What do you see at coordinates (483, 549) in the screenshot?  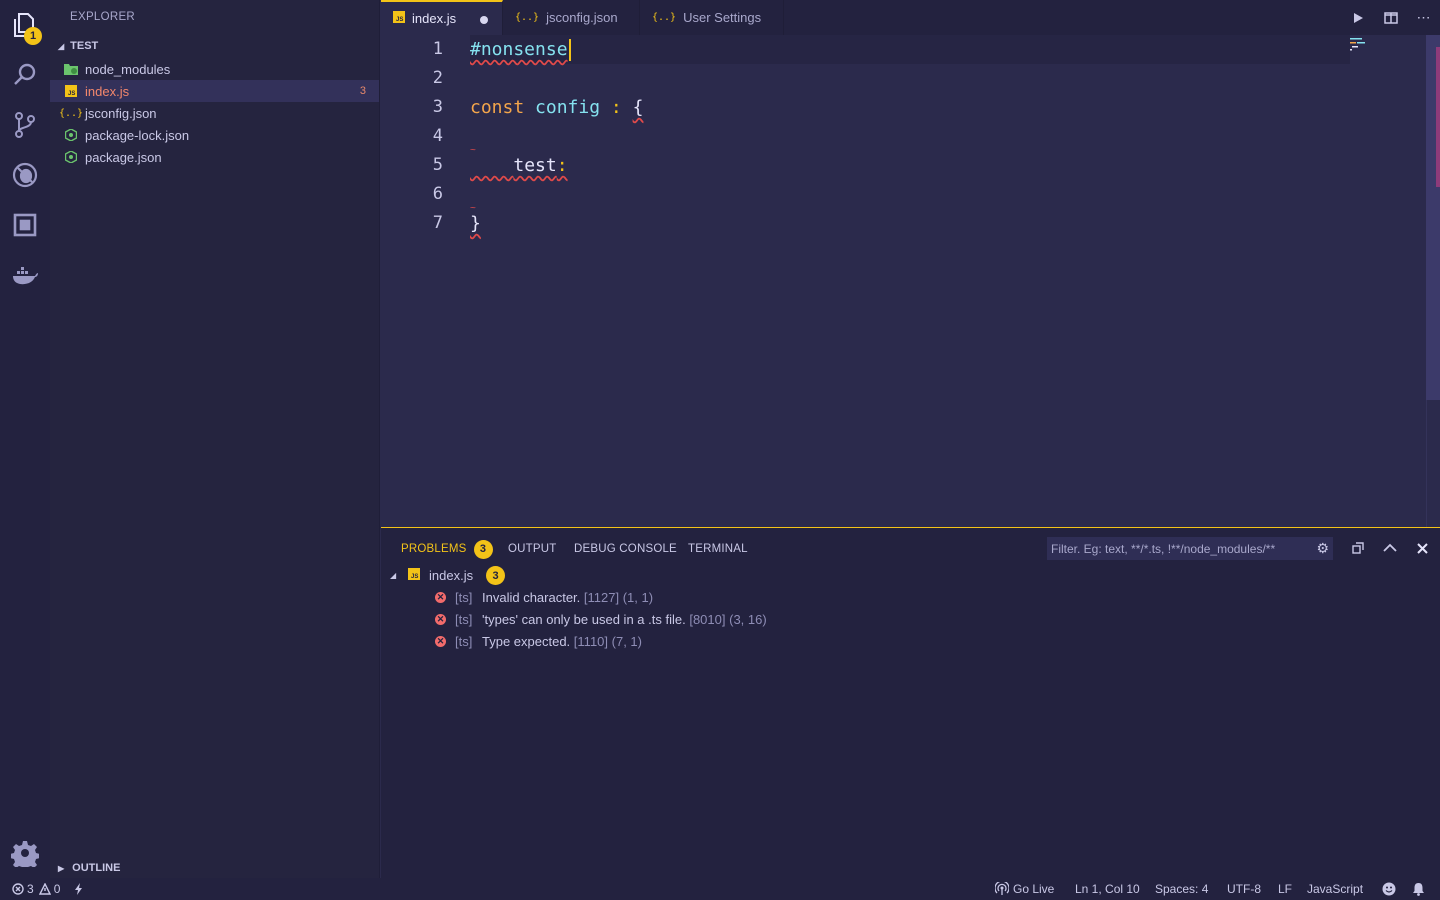 I see `problems-count-badge: 3` at bounding box center [483, 549].